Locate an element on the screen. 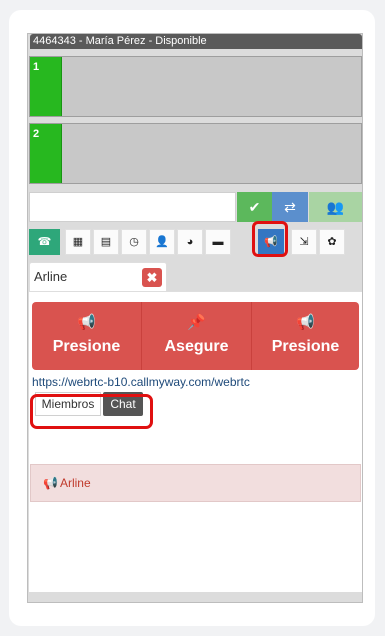 Image resolution: width=385 pixels, height=636 pixels. toolbar-keypad-button: ▦ is located at coordinates (78, 242).